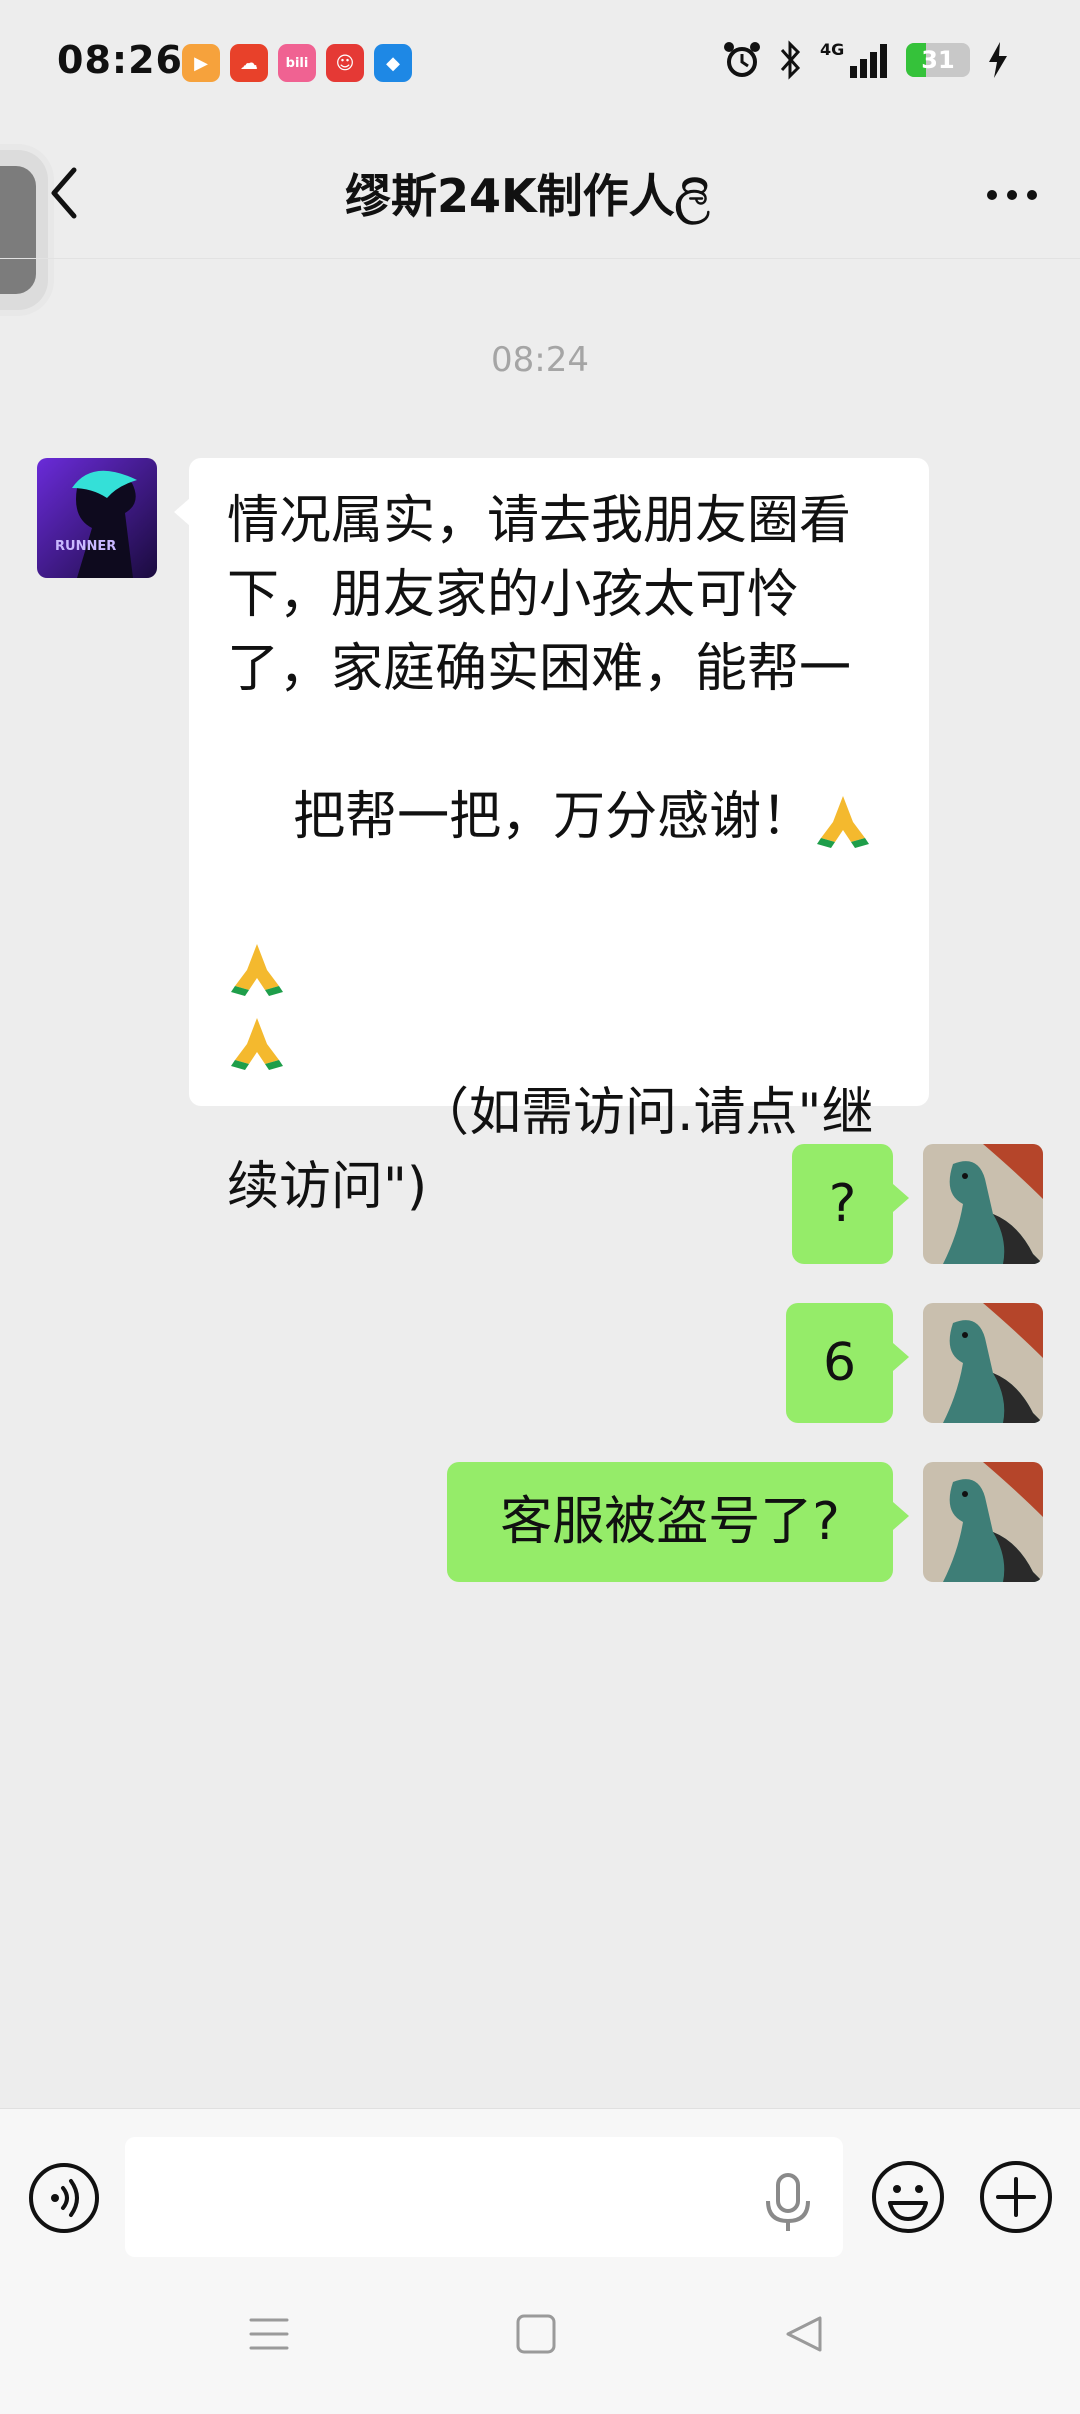 This screenshot has height=2414, width=1080. Describe the element at coordinates (182, 512) in the screenshot. I see `incoming-bubble-tail` at that location.